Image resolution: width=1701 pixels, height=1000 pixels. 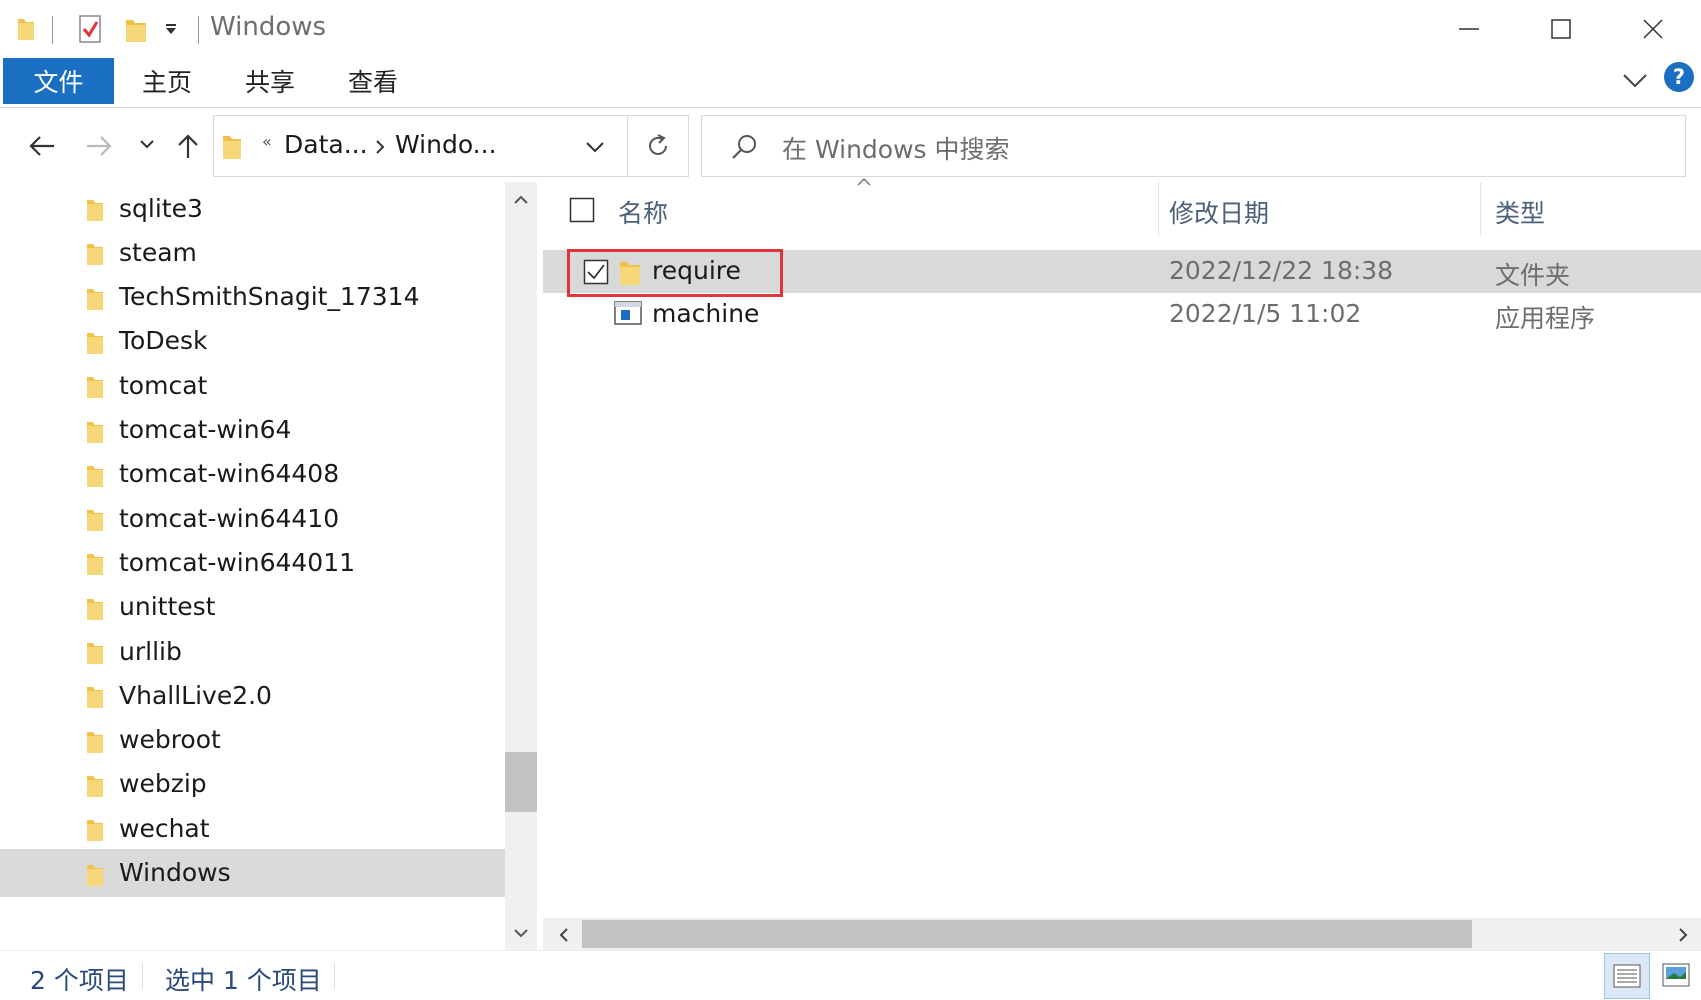 What do you see at coordinates (521, 200) in the screenshot?
I see `chevron-up-icon` at bounding box center [521, 200].